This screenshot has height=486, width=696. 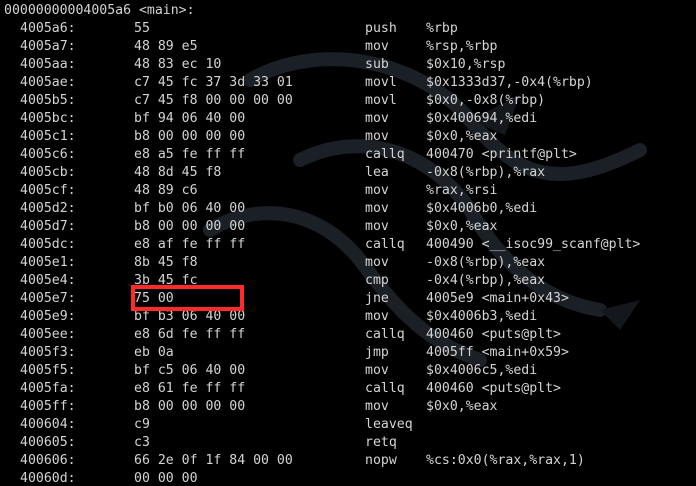 What do you see at coordinates (486, 280) in the screenshot?
I see `instruction-operands: -0x4(%rbp),%eax` at bounding box center [486, 280].